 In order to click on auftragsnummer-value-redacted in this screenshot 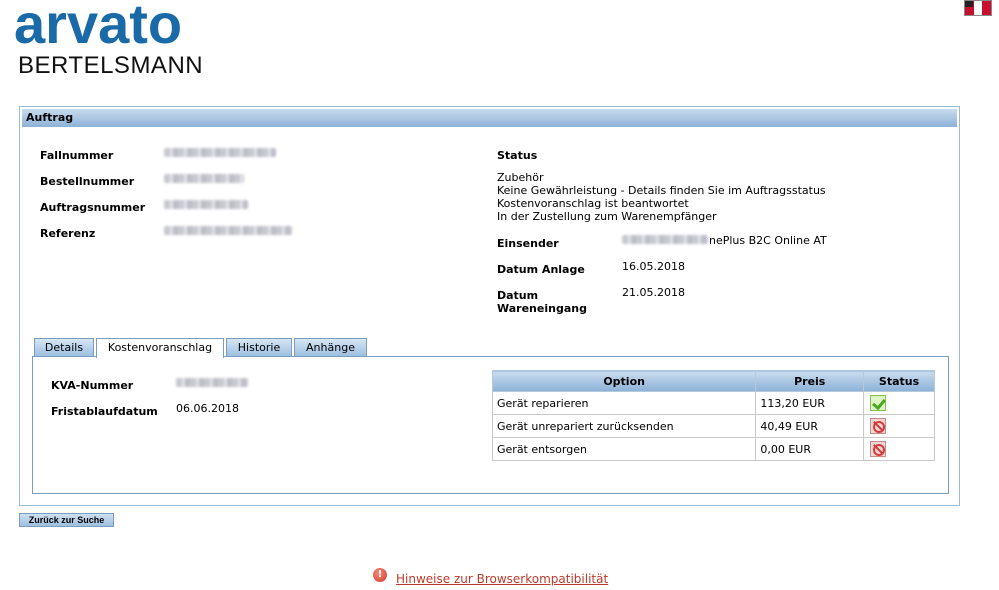, I will do `click(206, 204)`.